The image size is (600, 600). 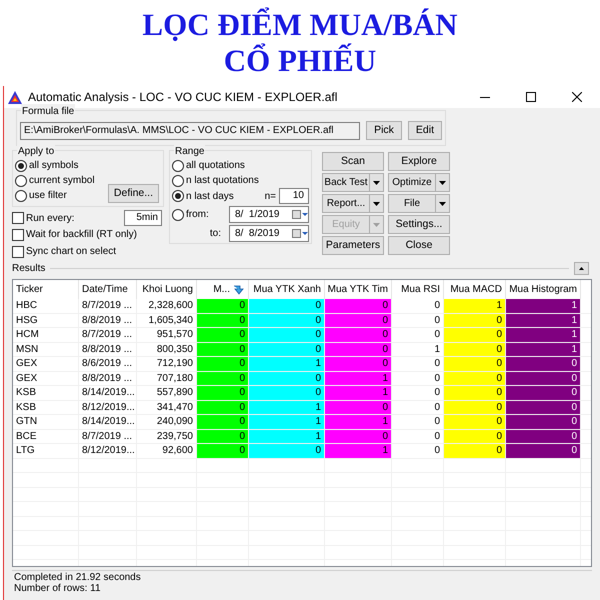 What do you see at coordinates (543, 289) in the screenshot?
I see `column-header: Mua Histogram` at bounding box center [543, 289].